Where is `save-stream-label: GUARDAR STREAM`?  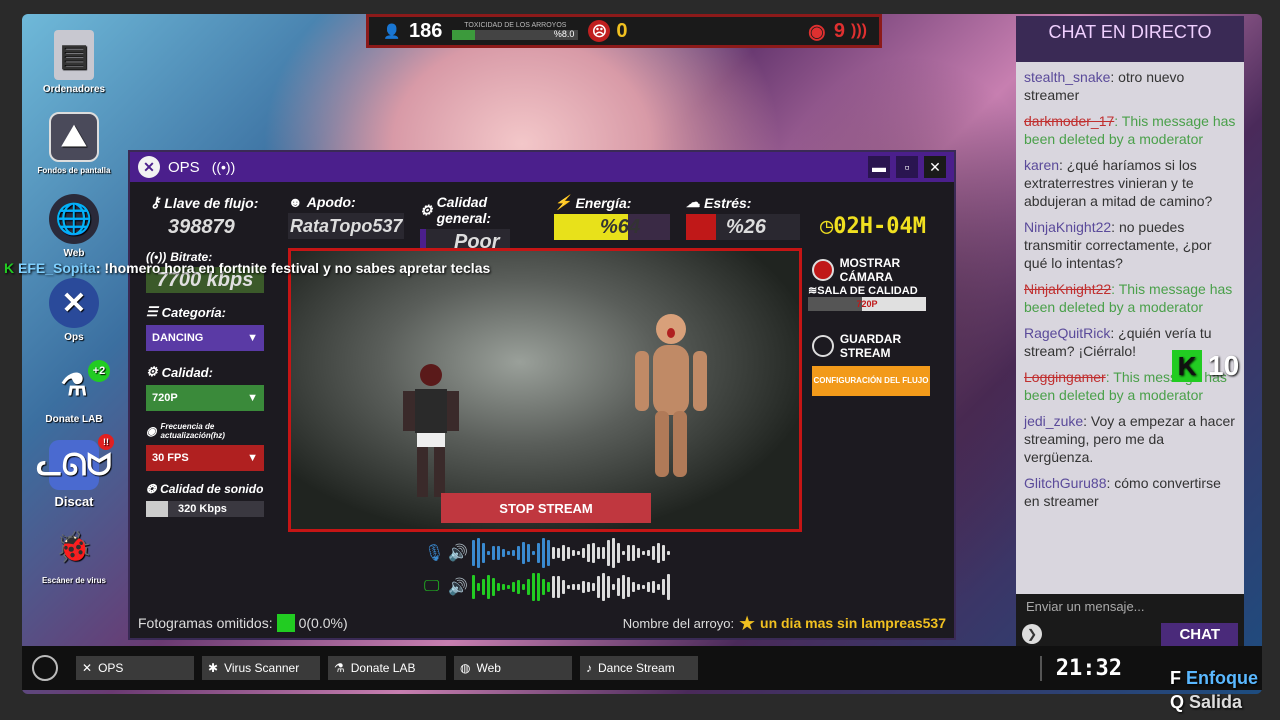 save-stream-label: GUARDAR STREAM is located at coordinates (870, 346).